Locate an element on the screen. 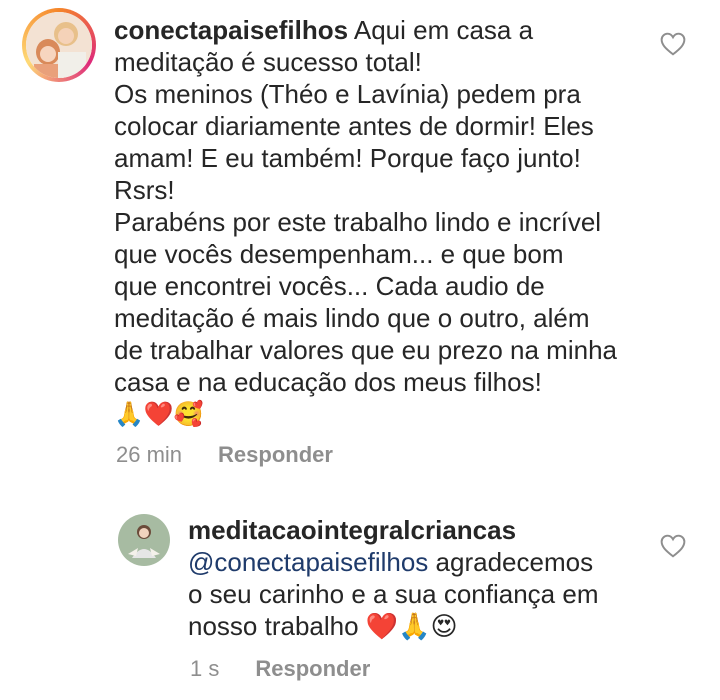 Image resolution: width=720 pixels, height=700 pixels. comment-emoji-line: 🙏❤️🥰 is located at coordinates (159, 414).